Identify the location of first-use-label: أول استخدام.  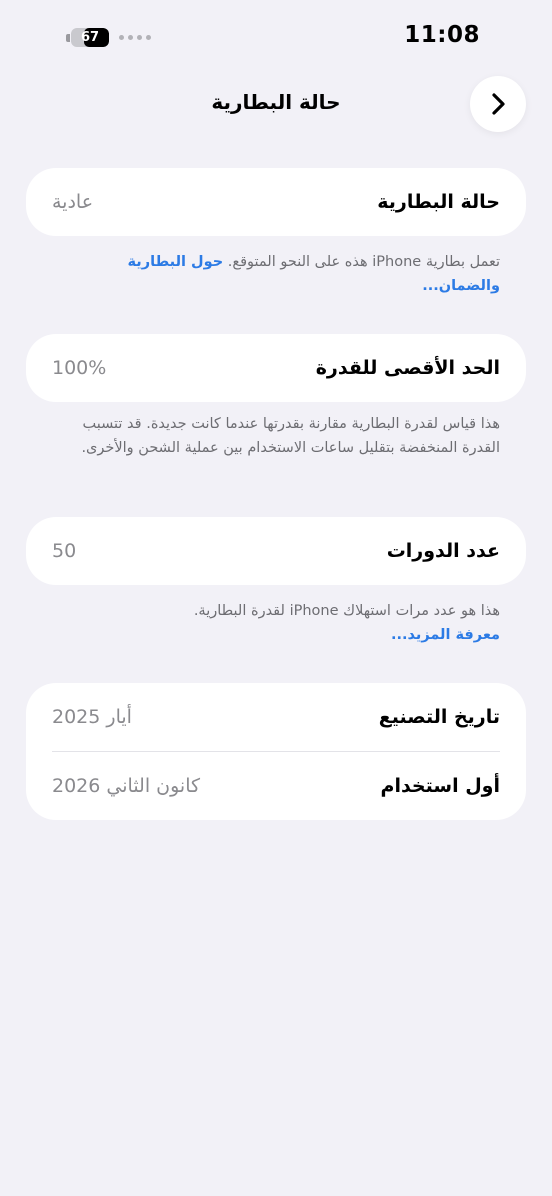
(440, 786).